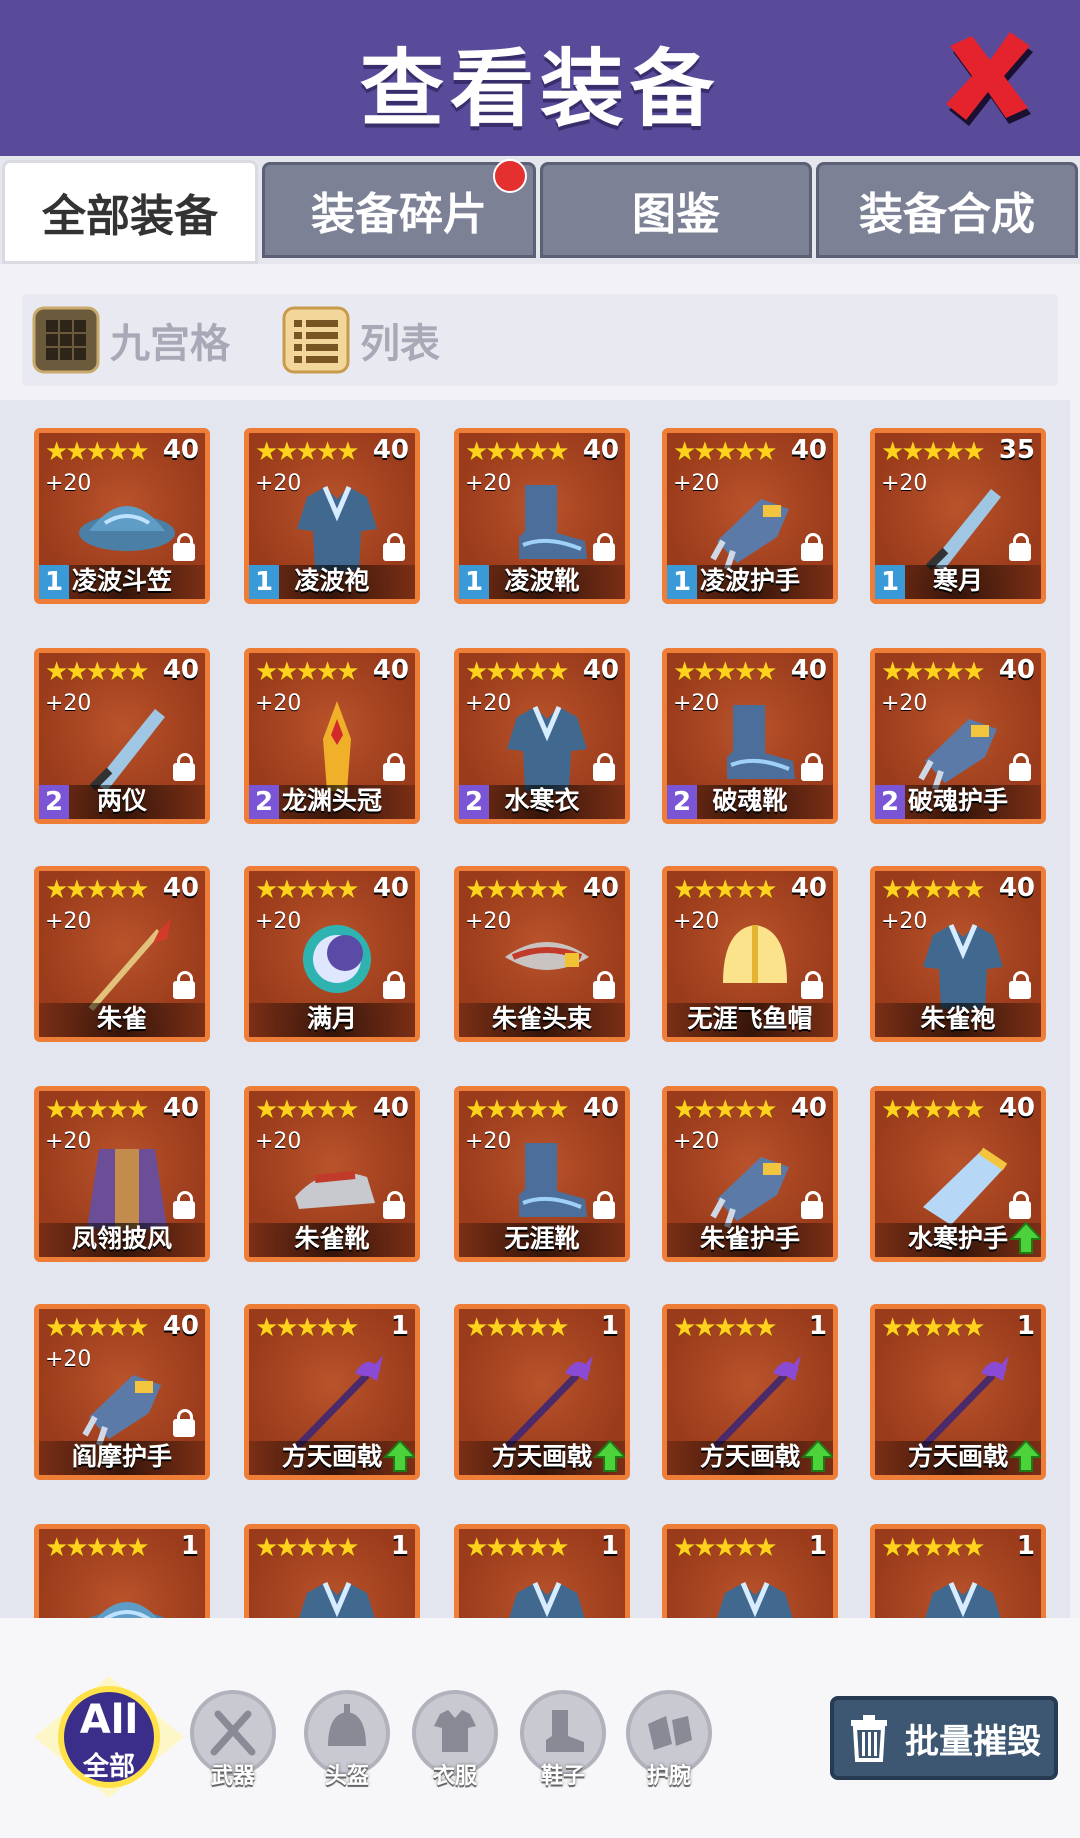 Image resolution: width=1080 pixels, height=1838 pixels. What do you see at coordinates (562, 1776) in the screenshot?
I see `filter-shoe-label: 鞋子` at bounding box center [562, 1776].